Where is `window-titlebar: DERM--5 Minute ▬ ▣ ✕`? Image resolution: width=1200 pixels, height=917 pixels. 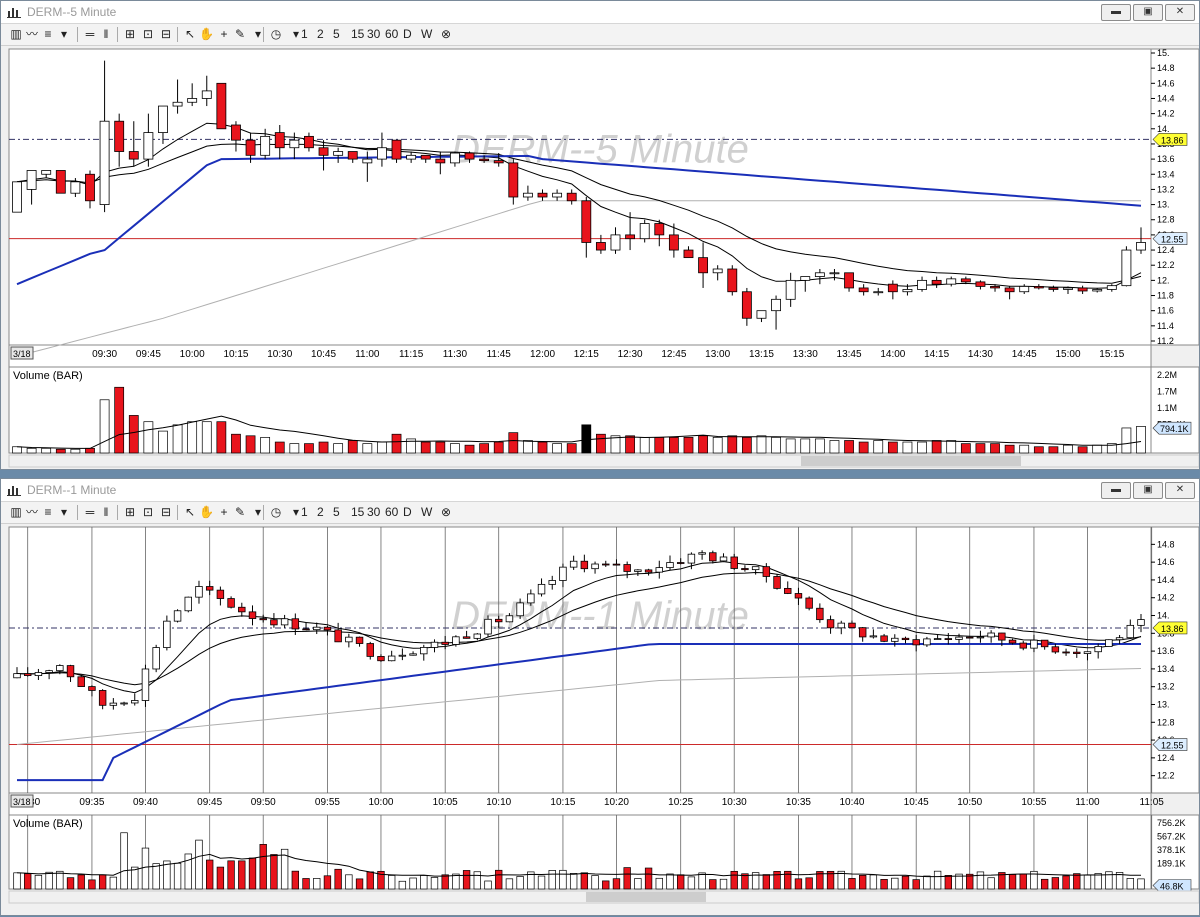
window-titlebar: DERM--5 Minute ▬ ▣ ✕ is located at coordinates (600, 12).